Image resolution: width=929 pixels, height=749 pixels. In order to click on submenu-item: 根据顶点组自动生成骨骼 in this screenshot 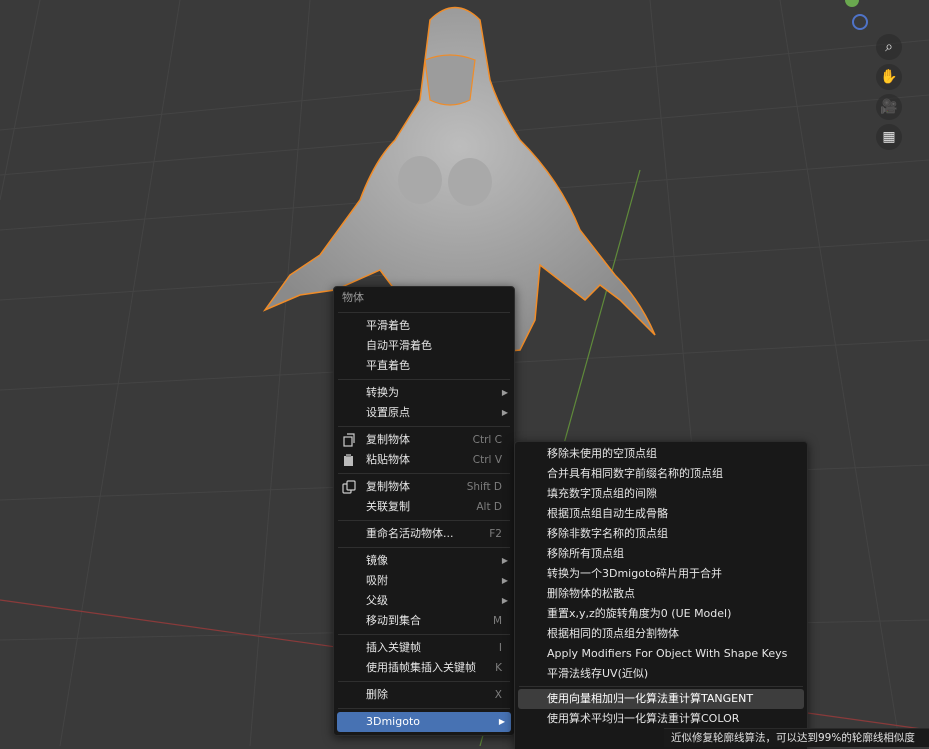, I will do `click(661, 514)`.